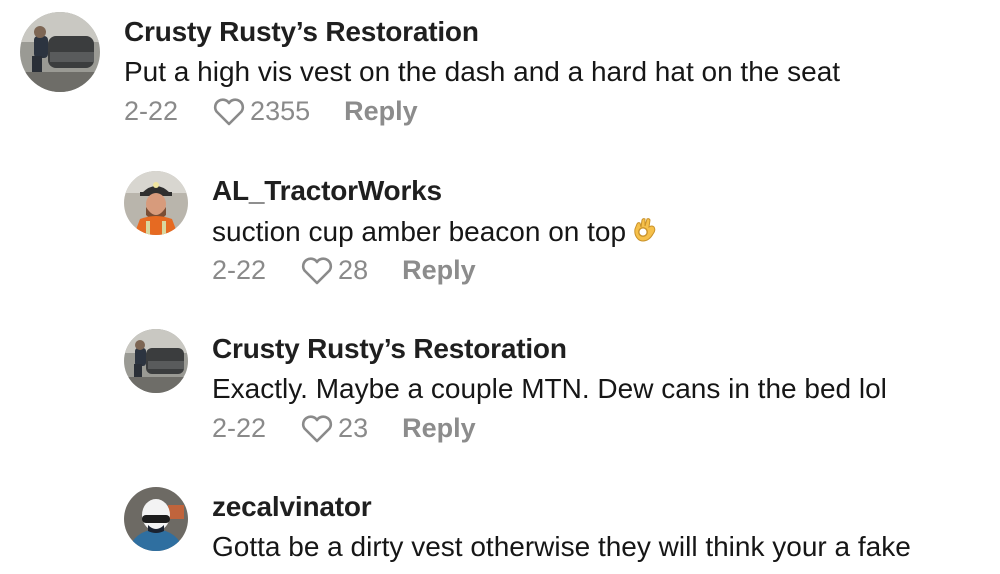 This screenshot has width=1000, height=574. I want to click on comment-text: suction cup amber beacon on top, so click(435, 232).